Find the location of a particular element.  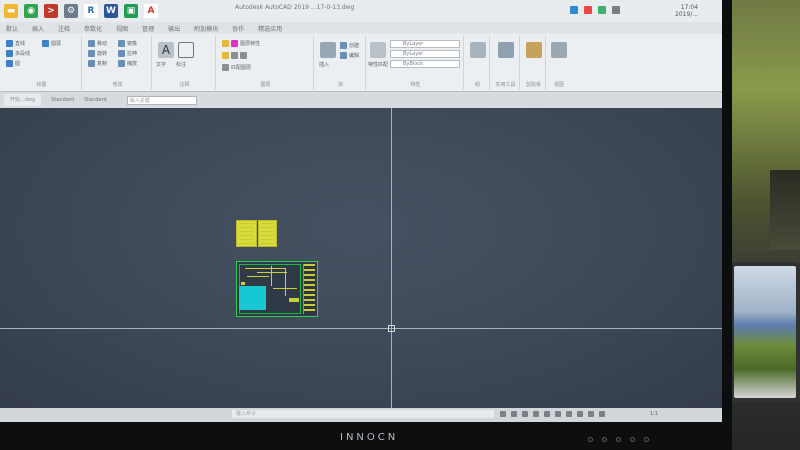

move-button: 移动 is located at coordinates (97, 43).